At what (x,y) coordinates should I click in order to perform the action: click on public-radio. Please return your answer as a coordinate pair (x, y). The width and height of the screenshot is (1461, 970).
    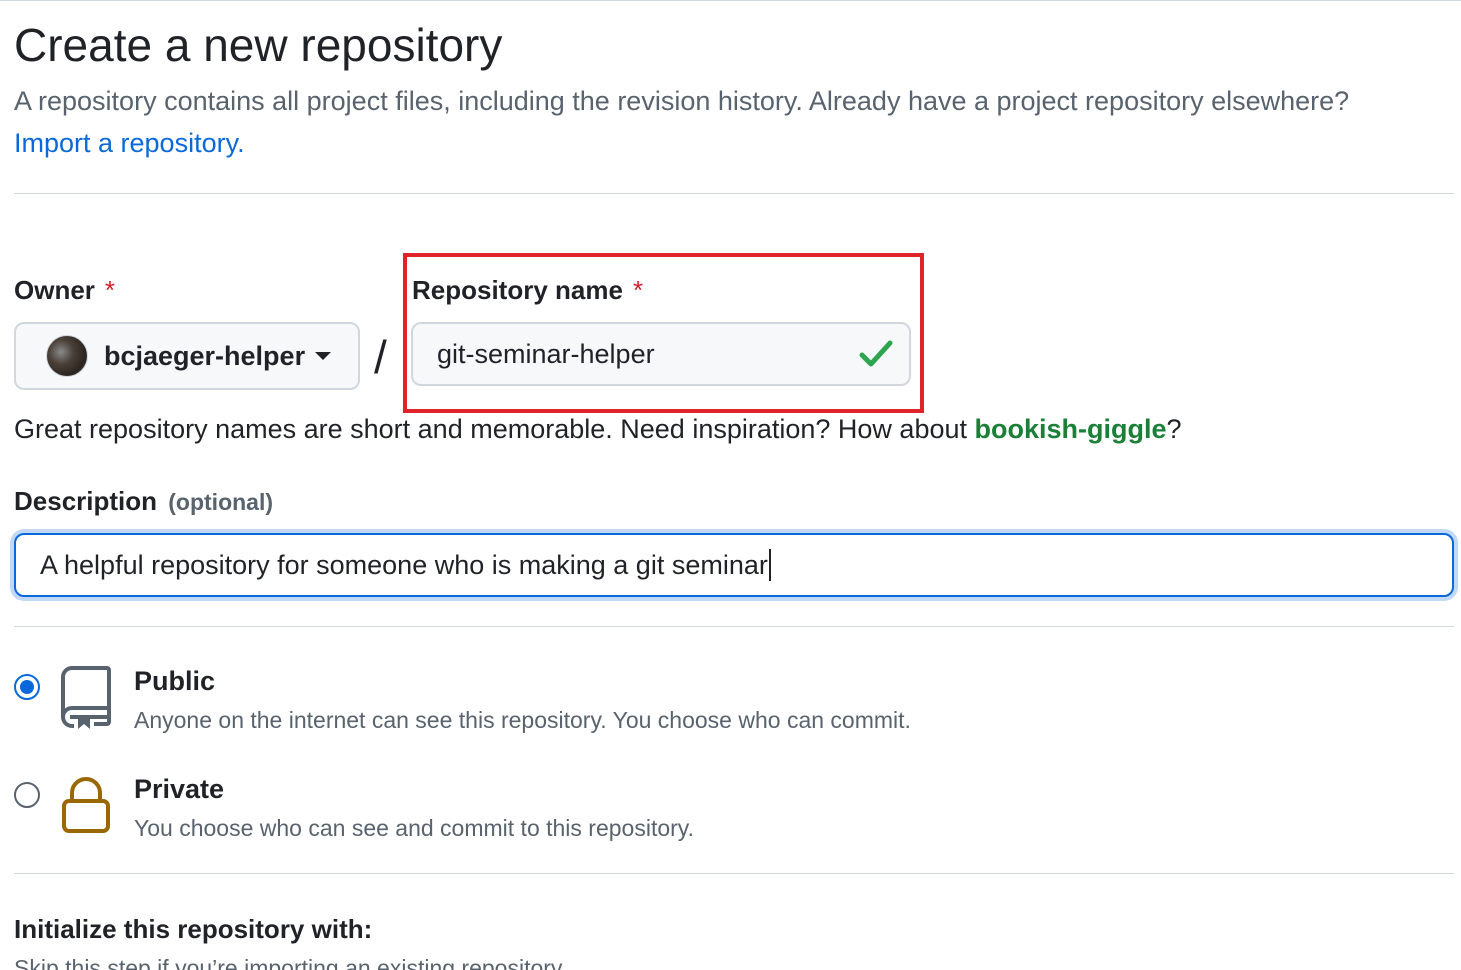
    Looking at the image, I should click on (27, 687).